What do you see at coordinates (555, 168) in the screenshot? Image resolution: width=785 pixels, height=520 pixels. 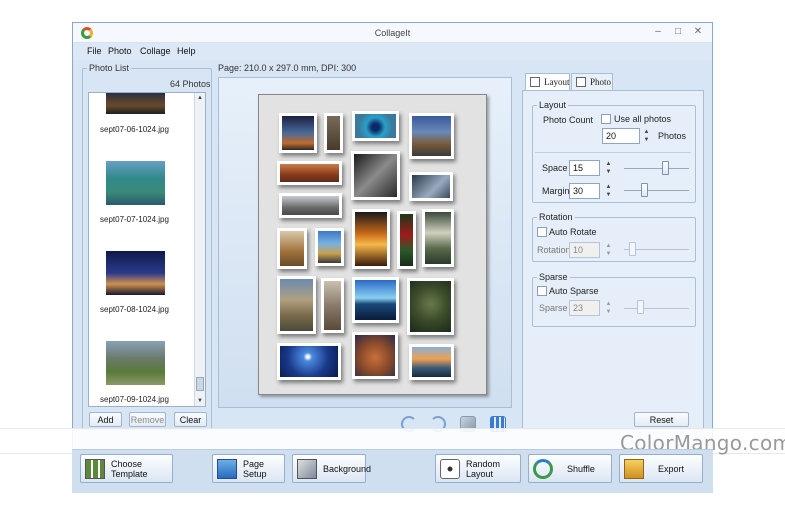 I see `space-label: Space` at bounding box center [555, 168].